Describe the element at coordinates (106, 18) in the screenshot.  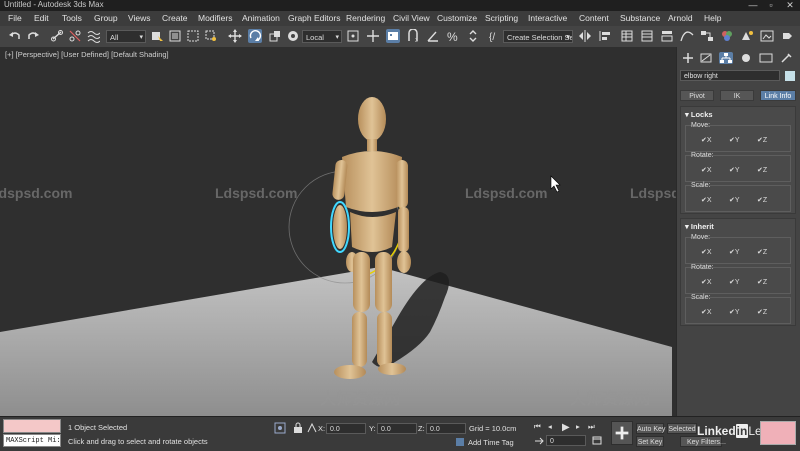
I see `menu-group: Group` at that location.